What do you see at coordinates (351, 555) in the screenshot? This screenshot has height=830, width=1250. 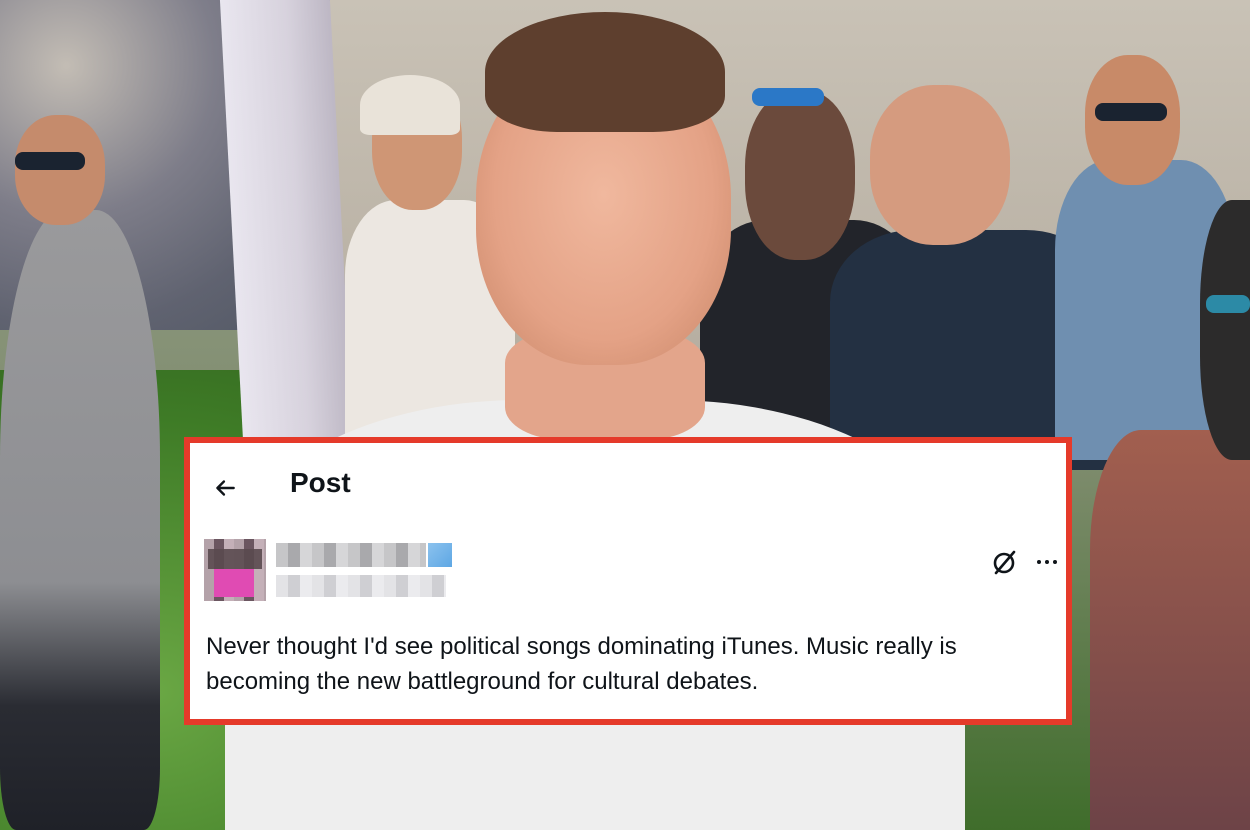 I see `display-name-blurred` at bounding box center [351, 555].